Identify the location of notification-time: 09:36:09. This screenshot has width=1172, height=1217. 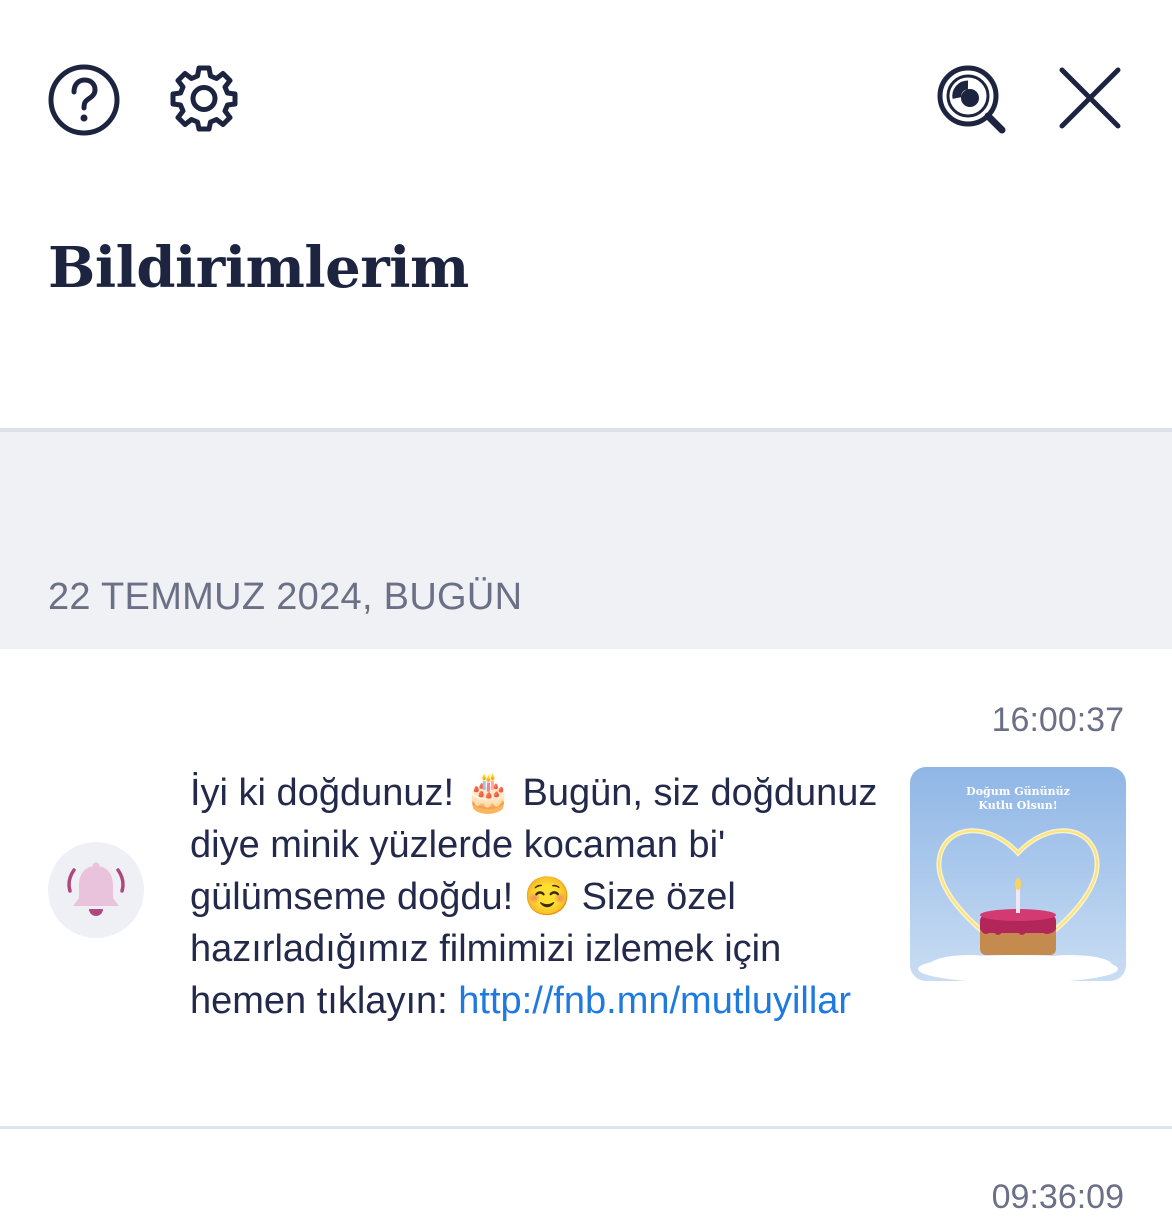
(1057, 1197).